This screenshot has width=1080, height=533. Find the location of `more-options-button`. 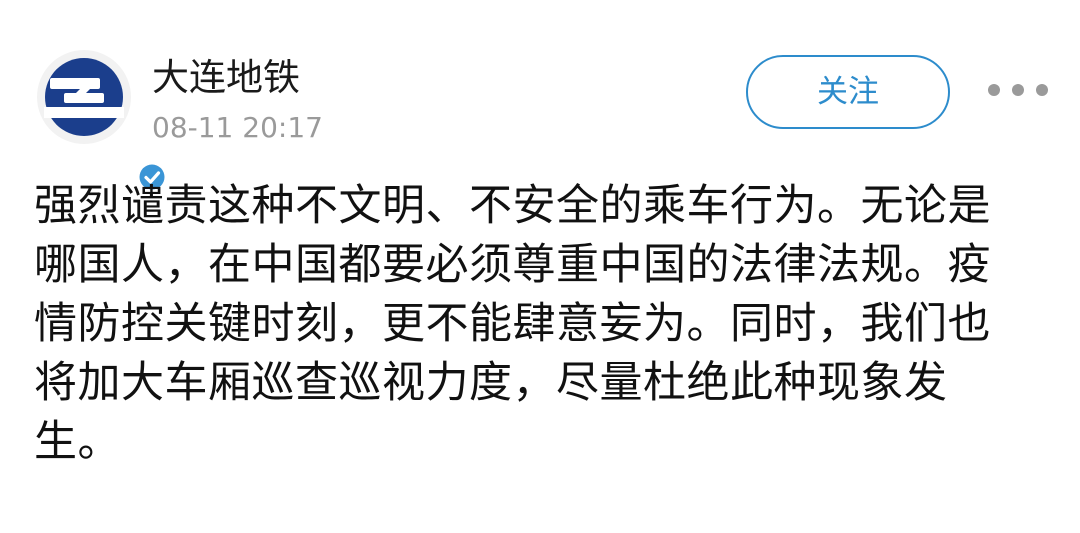

more-options-button is located at coordinates (1018, 91).